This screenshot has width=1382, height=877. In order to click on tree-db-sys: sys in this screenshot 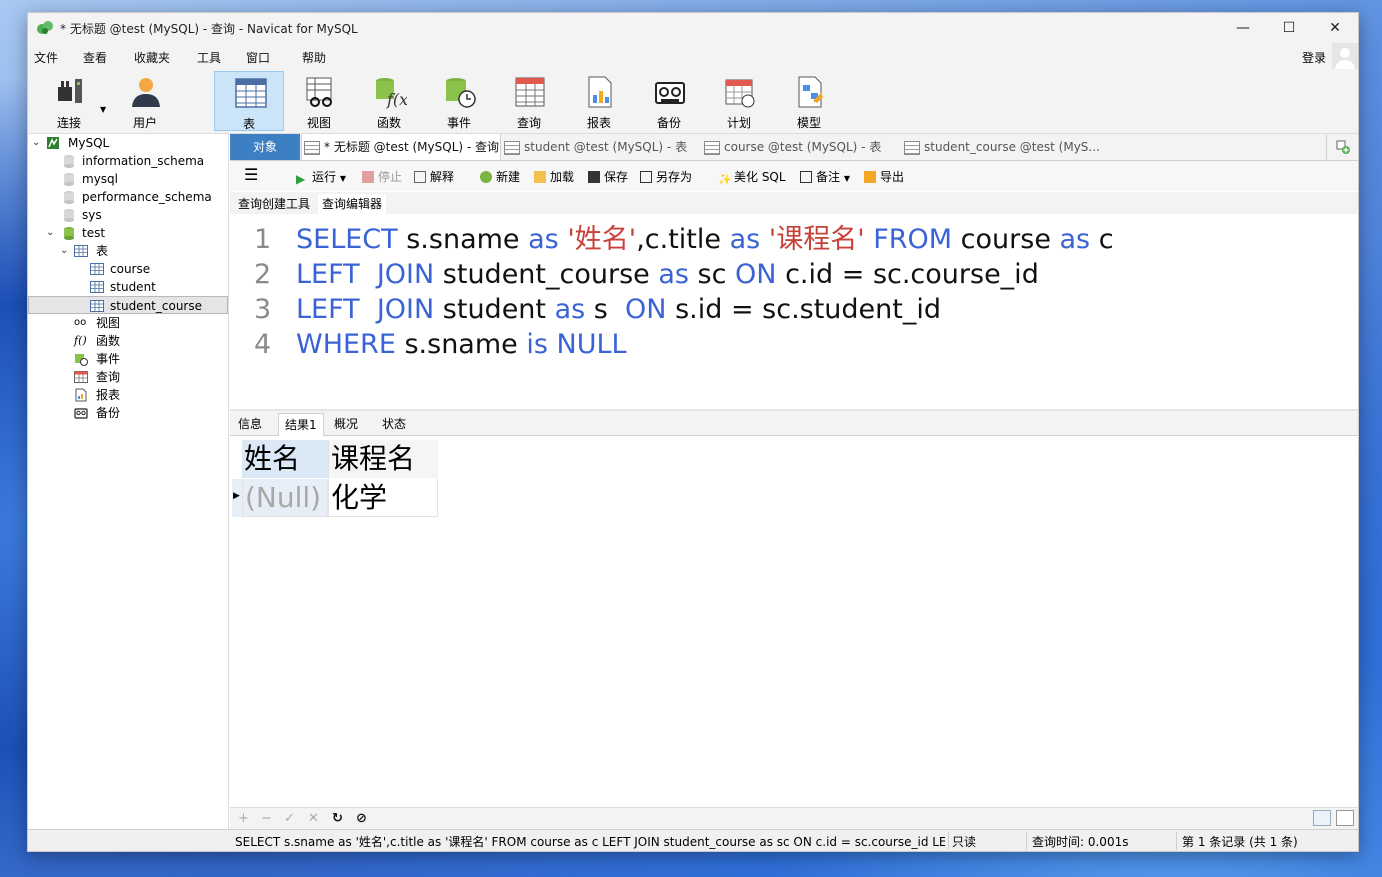, I will do `click(128, 215)`.